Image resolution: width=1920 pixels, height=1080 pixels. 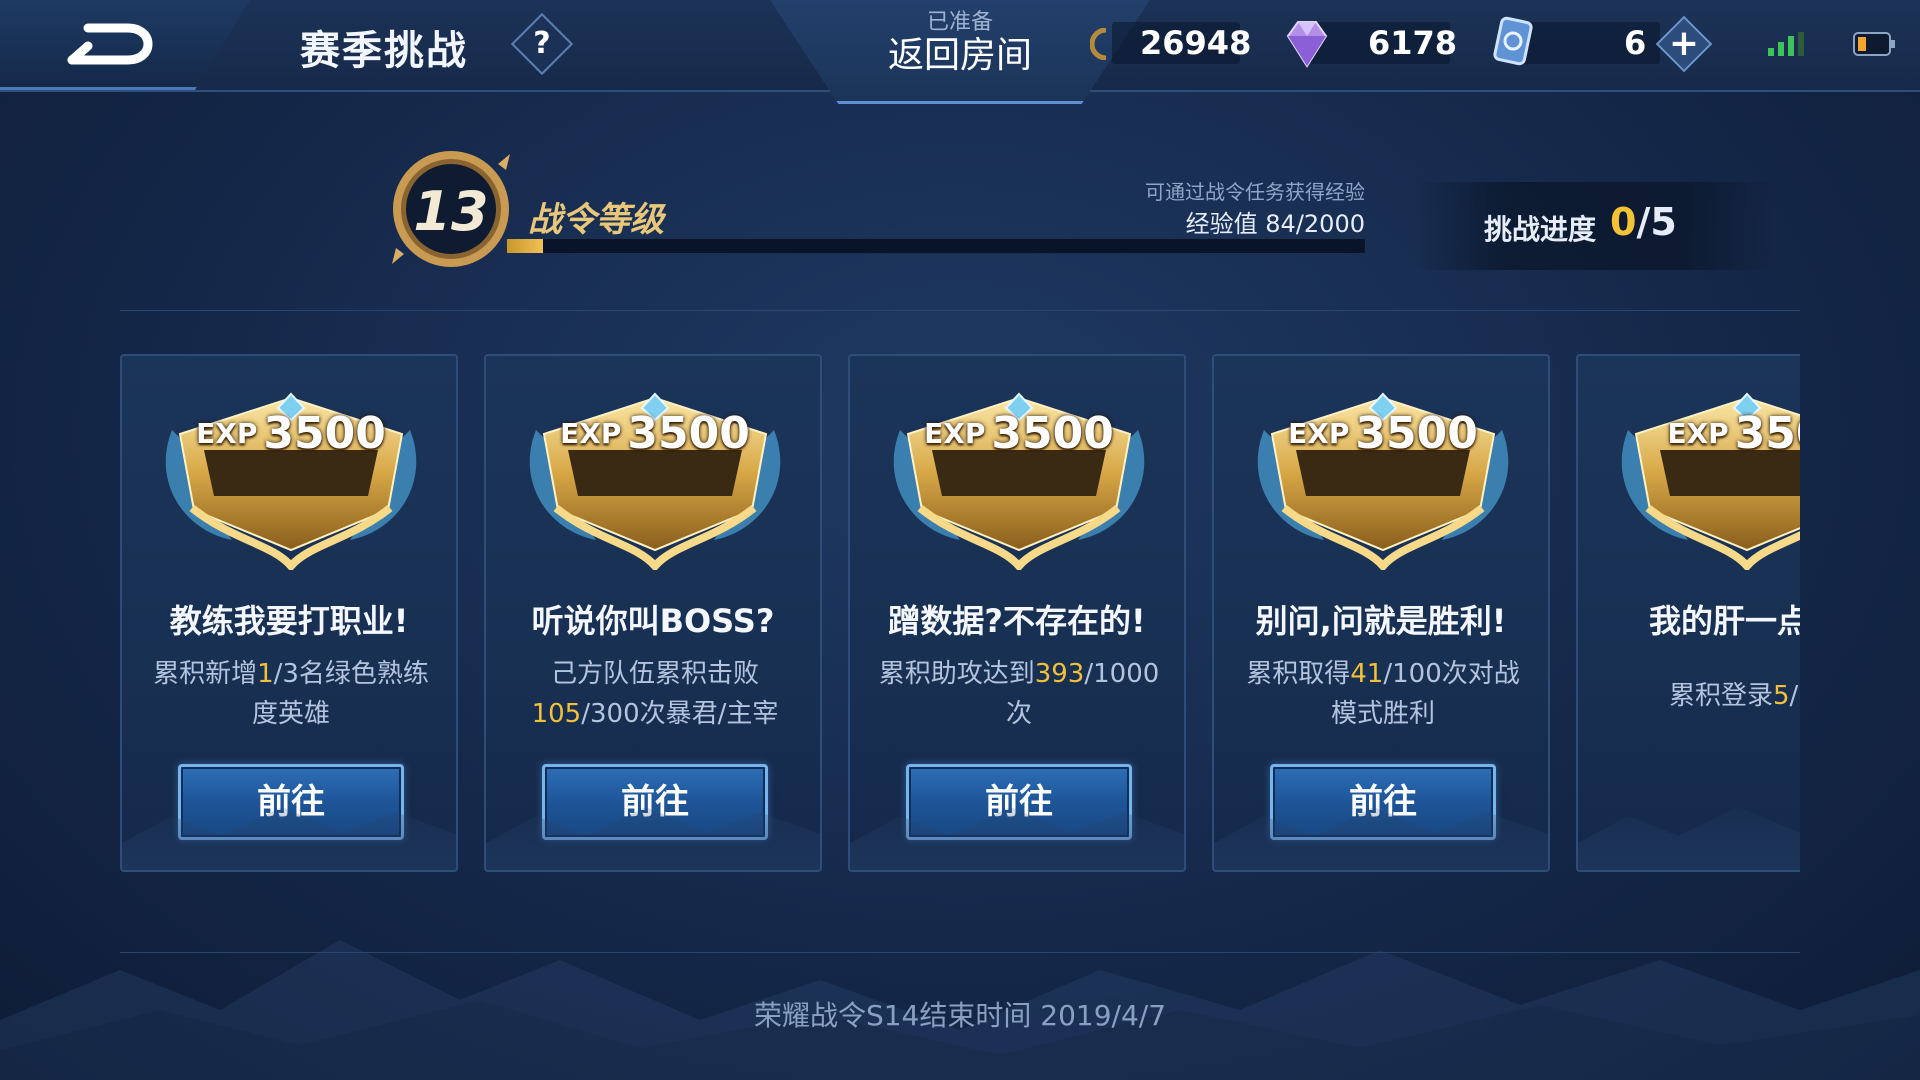 I want to click on season-end-text: 荣耀战令S14结束时间 2019/4/7, so click(x=960, y=1015).